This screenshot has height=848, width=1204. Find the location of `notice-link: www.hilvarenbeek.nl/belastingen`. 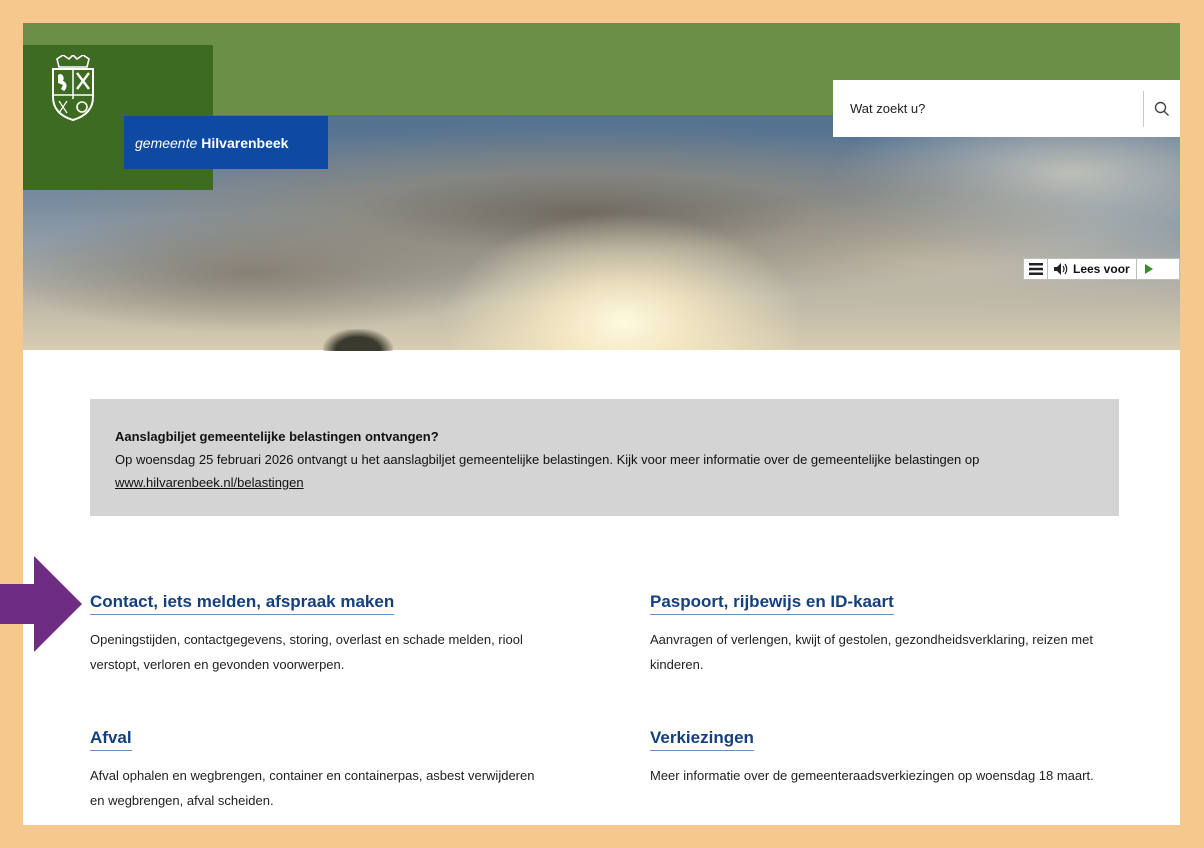

notice-link: www.hilvarenbeek.nl/belastingen is located at coordinates (209, 482).